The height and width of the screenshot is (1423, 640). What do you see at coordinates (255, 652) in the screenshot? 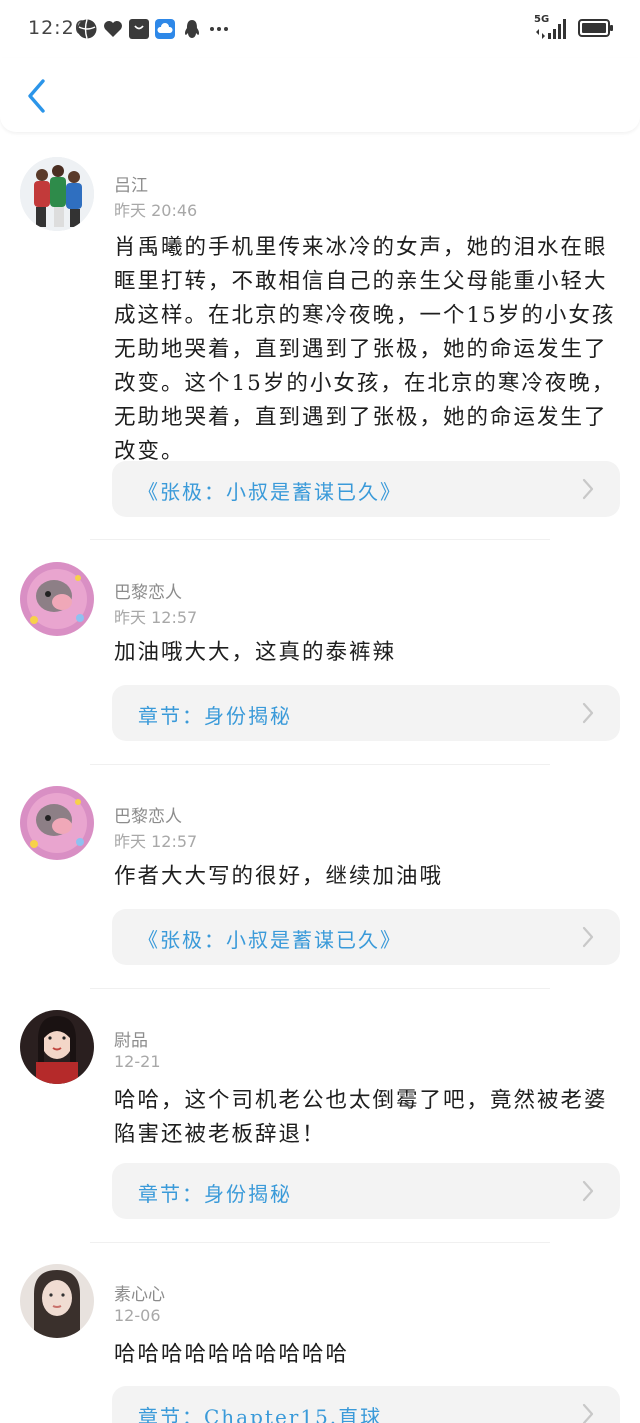
I see `comment-text: 加油哦大大，这真的泰裤辣` at bounding box center [255, 652].